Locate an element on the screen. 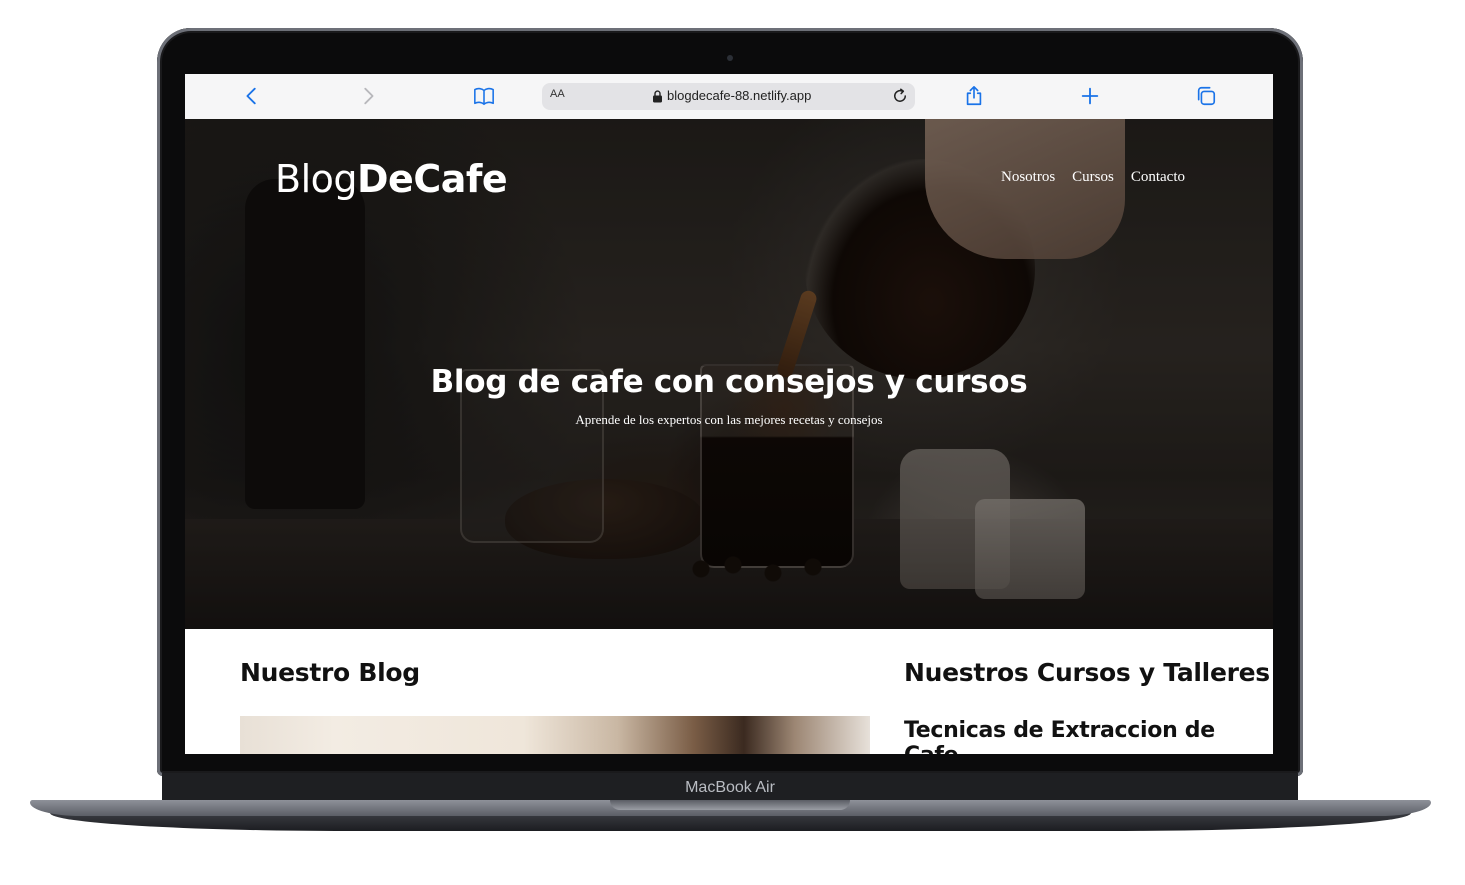  main-nav: Nosotros Cursos Contacto is located at coordinates (1093, 177).